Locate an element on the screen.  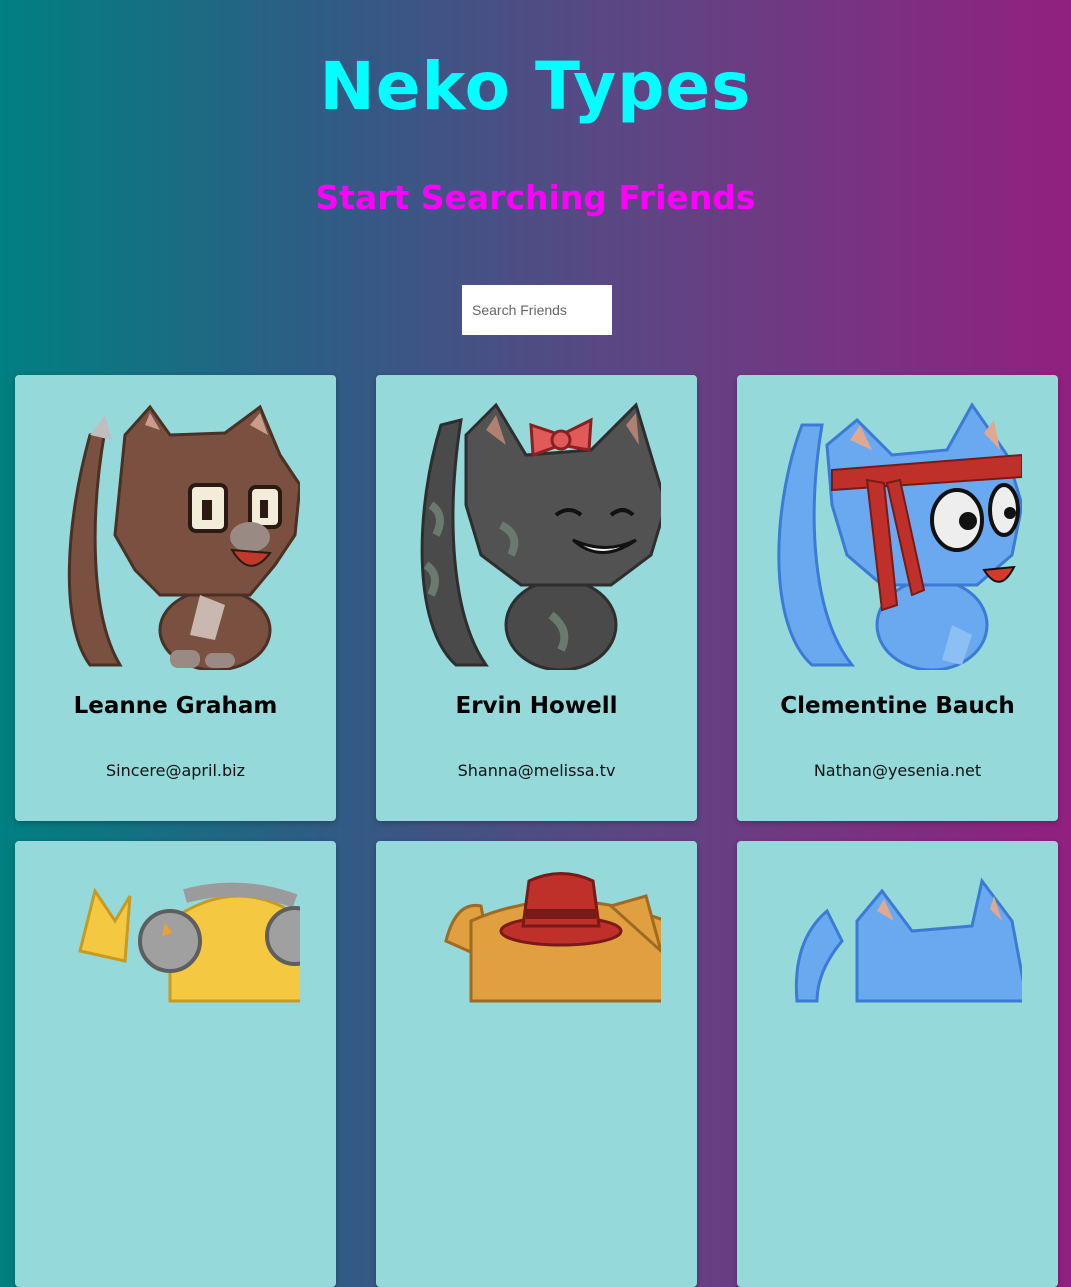
card-name: Ervin Howell is located at coordinates (536, 706).